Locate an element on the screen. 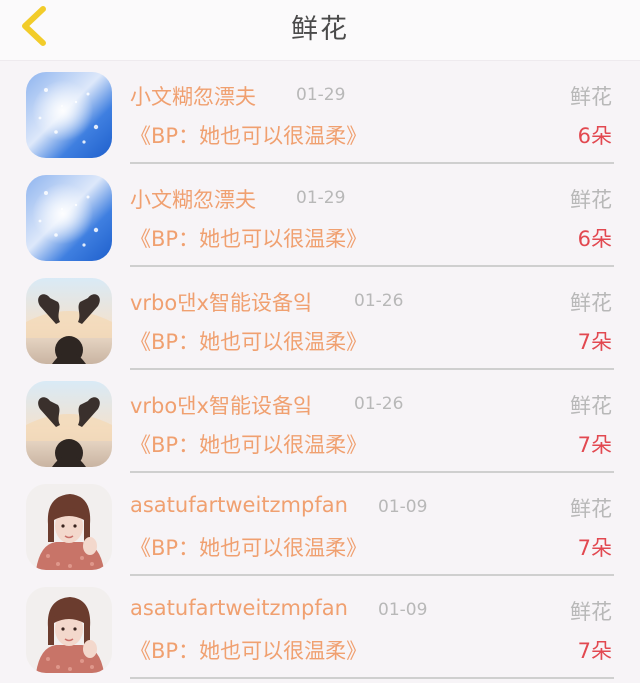 The image size is (640, 683). top-bar: 鲜花 is located at coordinates (320, 30).